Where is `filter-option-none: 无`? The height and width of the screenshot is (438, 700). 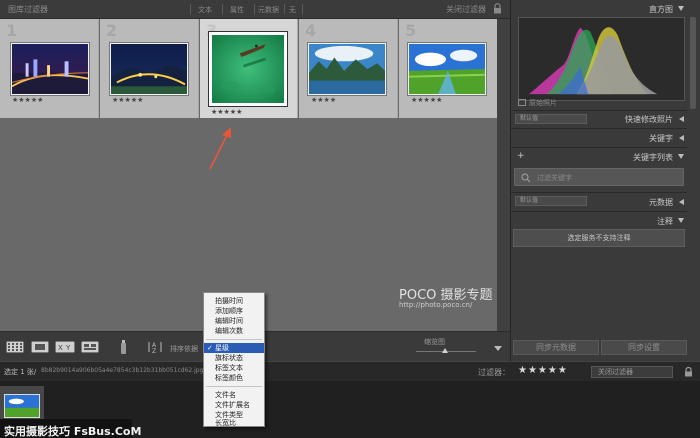 filter-option-none: 无 is located at coordinates (292, 10).